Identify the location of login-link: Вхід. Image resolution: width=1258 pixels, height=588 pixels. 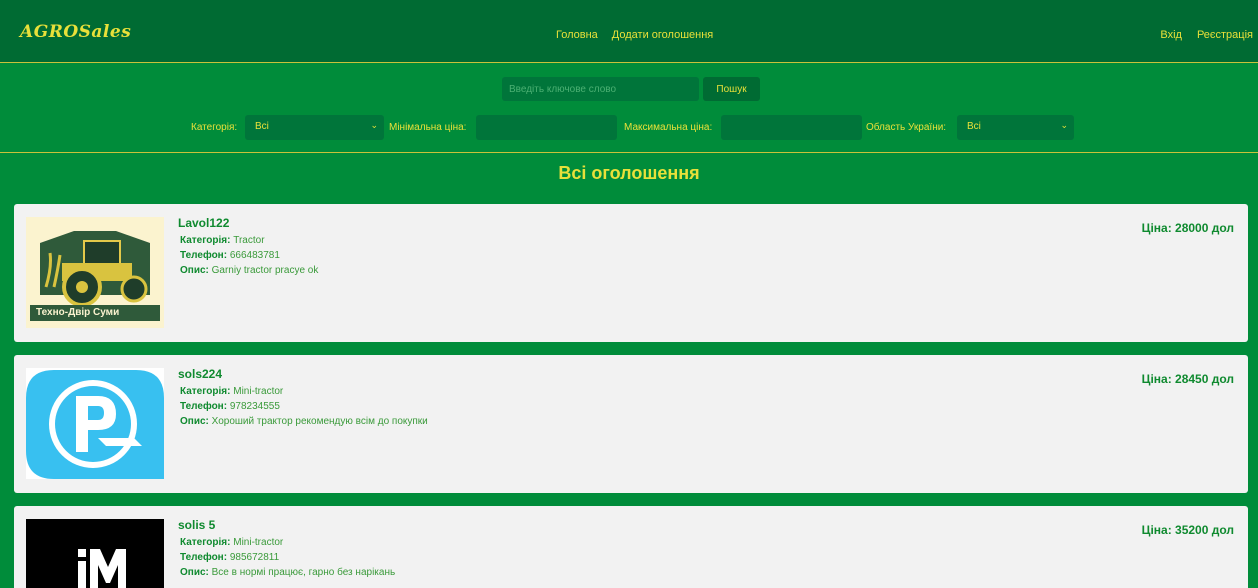
(1171, 35).